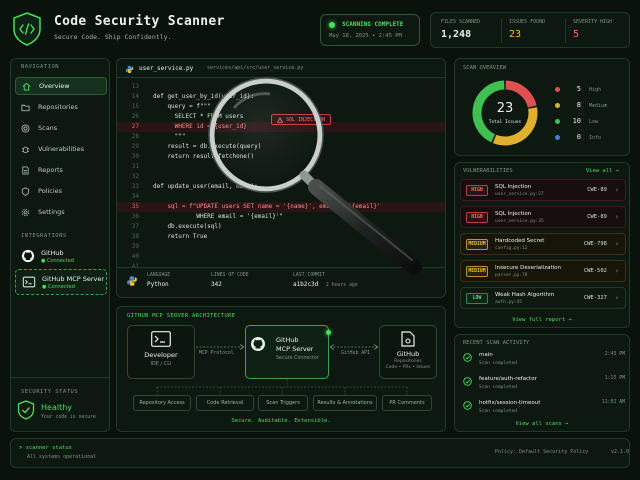 This screenshot has width=640, height=480. Describe the element at coordinates (135, 86) in the screenshot. I see `line-number: 13` at that location.